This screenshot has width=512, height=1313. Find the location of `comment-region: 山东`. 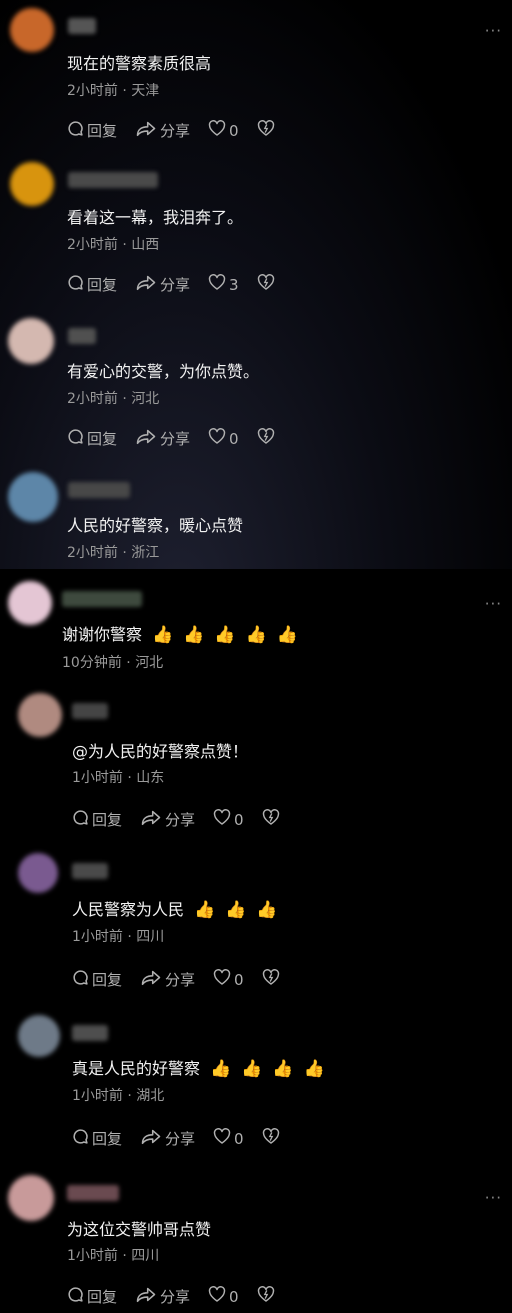

comment-region: 山东 is located at coordinates (150, 778).